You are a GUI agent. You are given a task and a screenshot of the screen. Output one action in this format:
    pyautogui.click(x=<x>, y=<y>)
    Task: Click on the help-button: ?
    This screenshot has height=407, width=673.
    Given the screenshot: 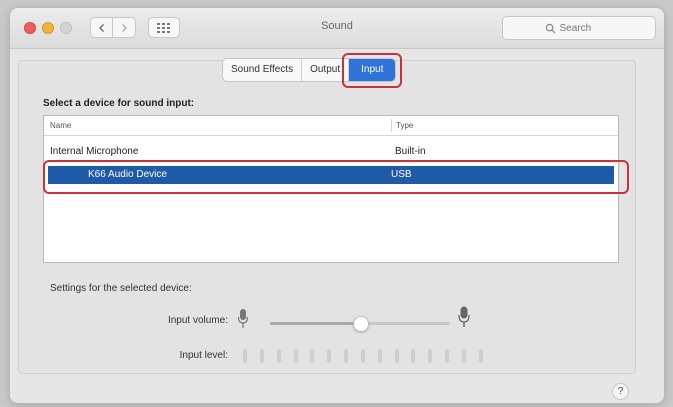 What is the action you would take?
    pyautogui.click(x=620, y=391)
    